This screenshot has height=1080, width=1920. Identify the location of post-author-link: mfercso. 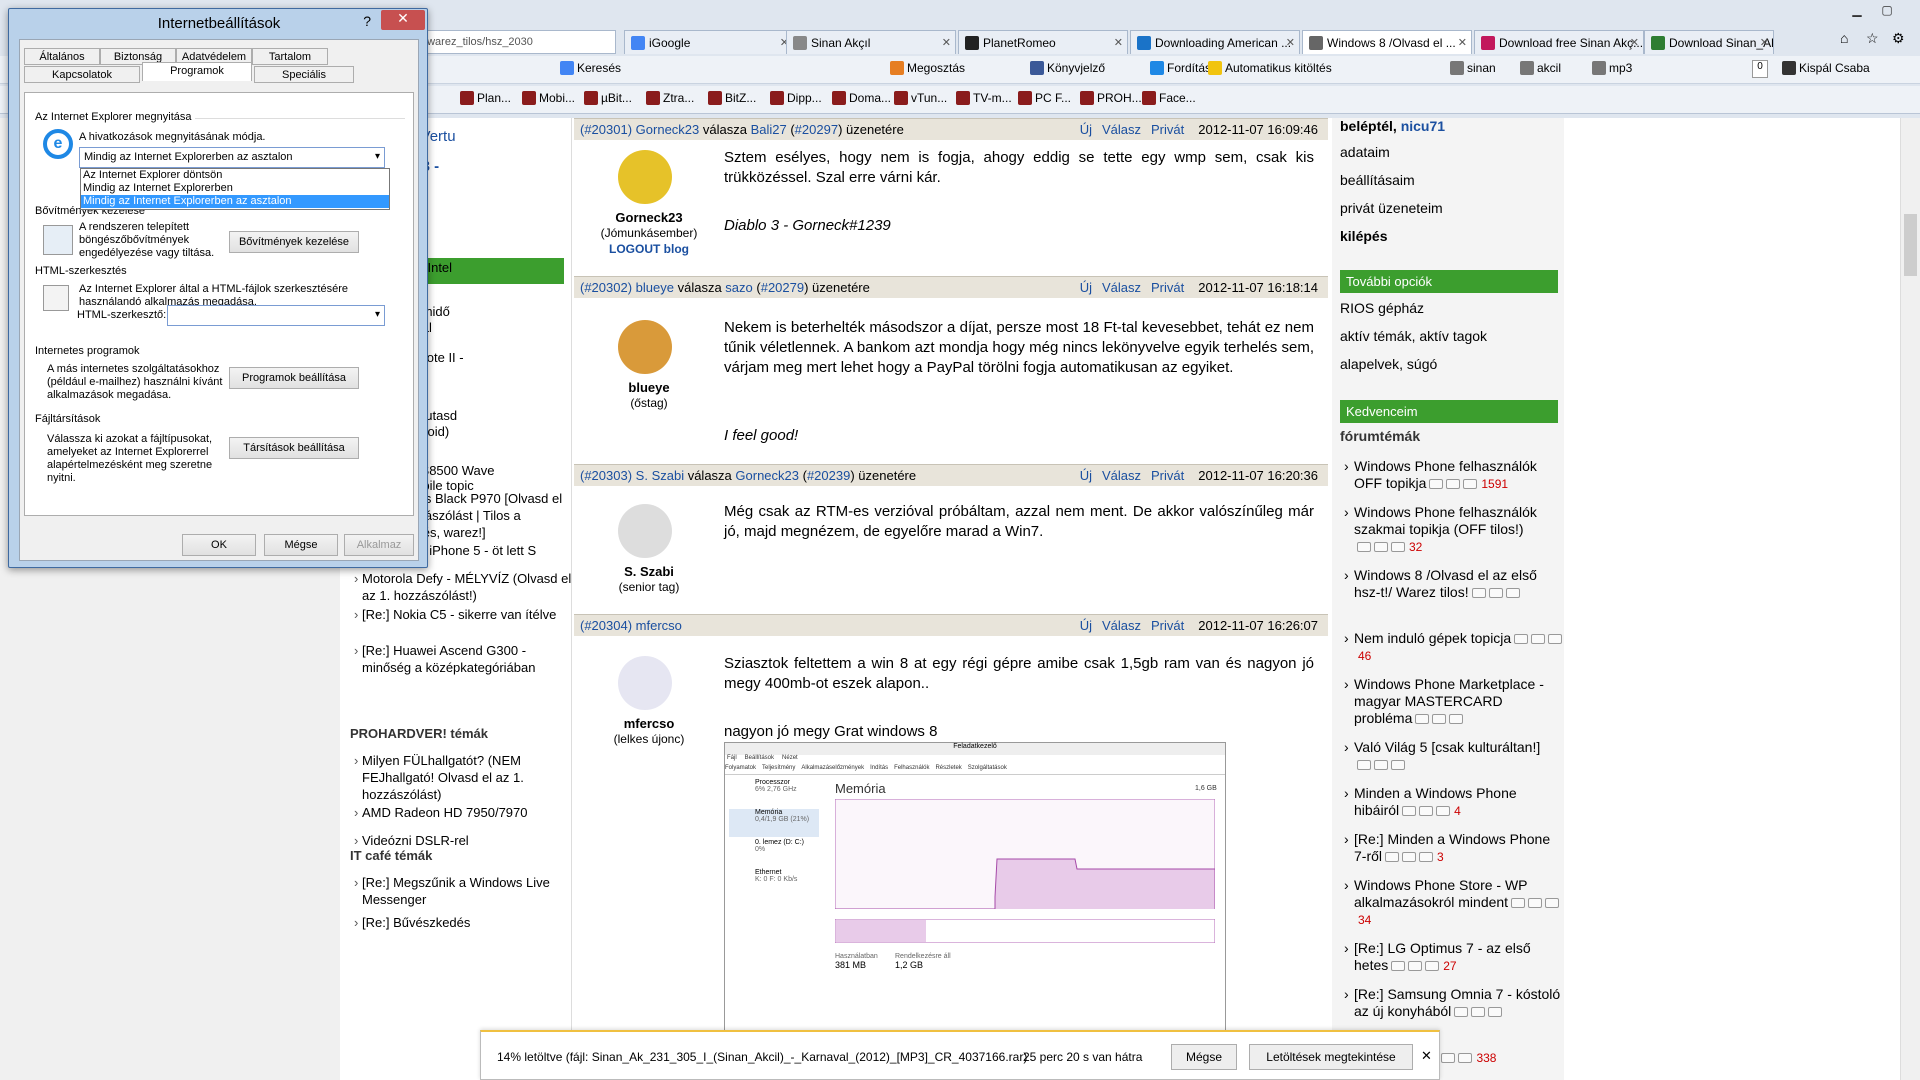
(659, 625).